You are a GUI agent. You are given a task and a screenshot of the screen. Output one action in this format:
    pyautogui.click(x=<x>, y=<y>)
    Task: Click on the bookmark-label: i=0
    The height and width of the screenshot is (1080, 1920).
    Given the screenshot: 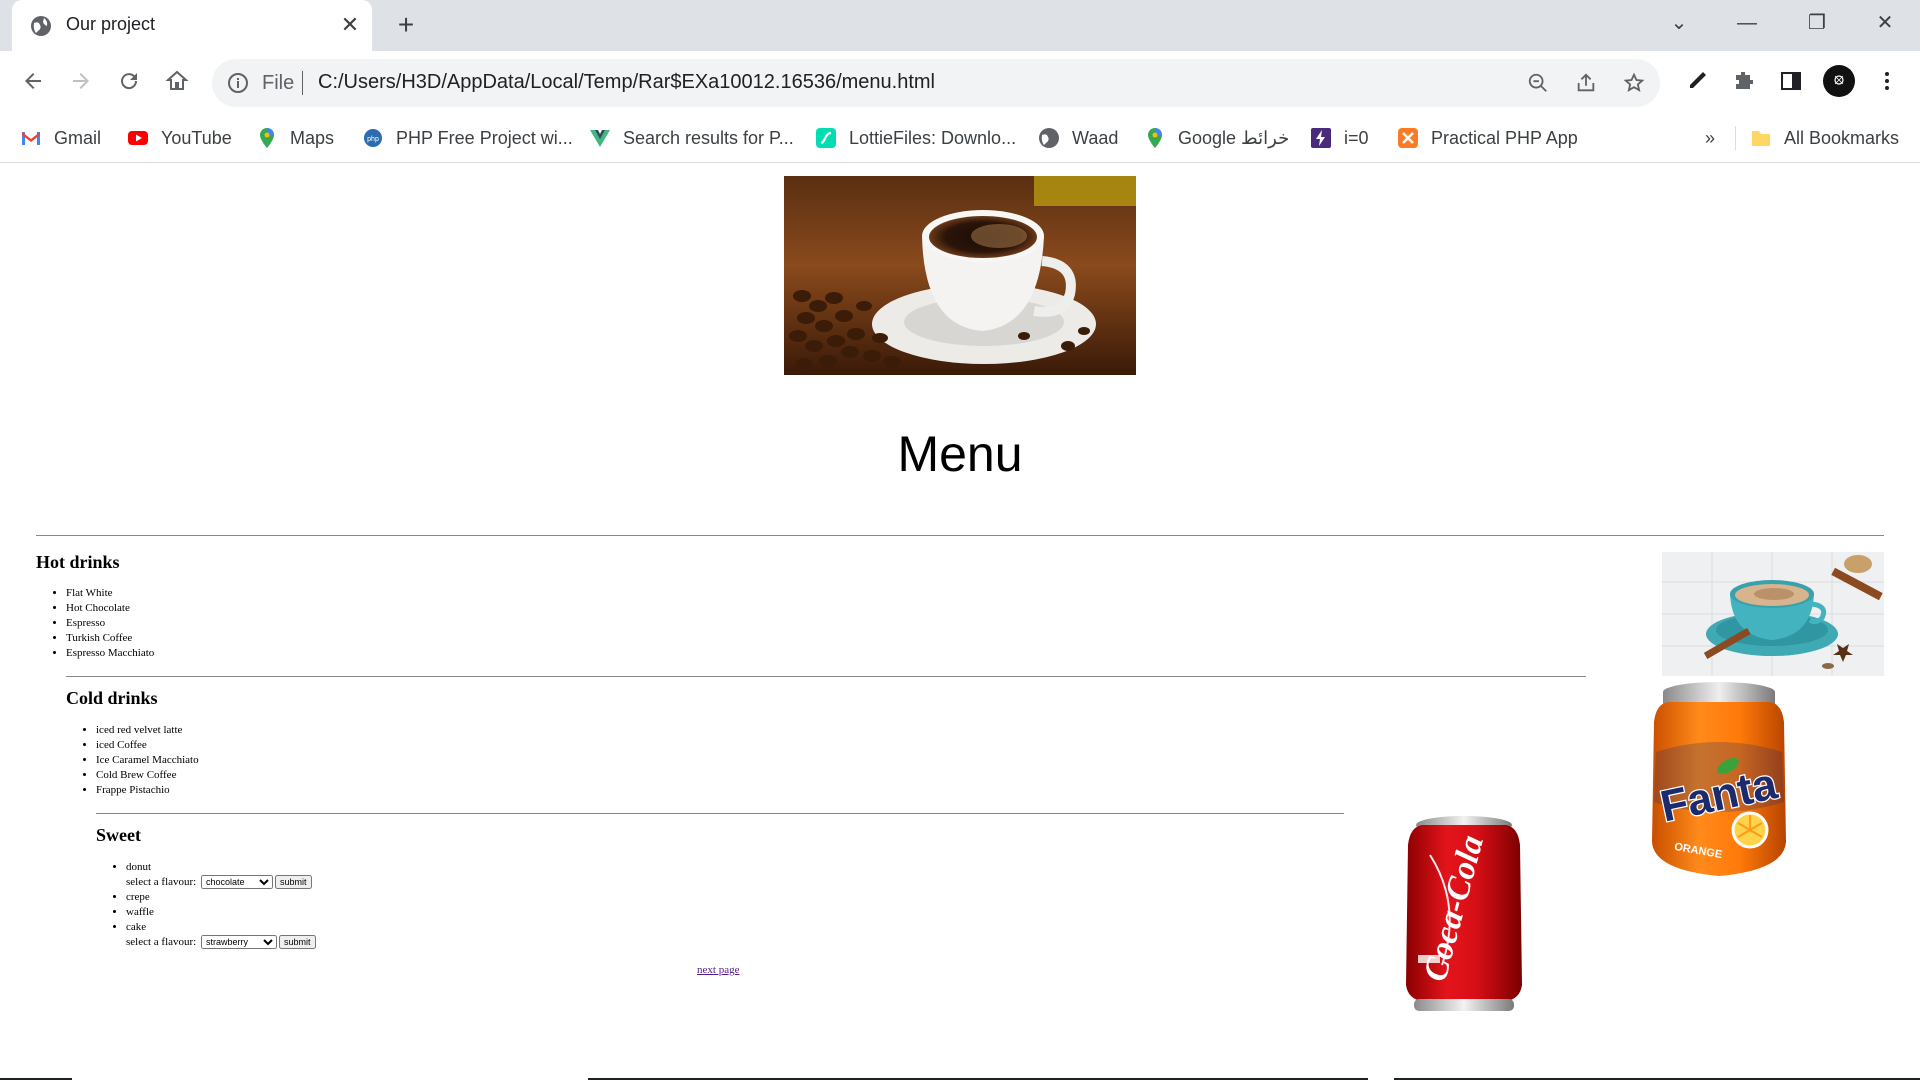 What is the action you would take?
    pyautogui.click(x=1356, y=137)
    